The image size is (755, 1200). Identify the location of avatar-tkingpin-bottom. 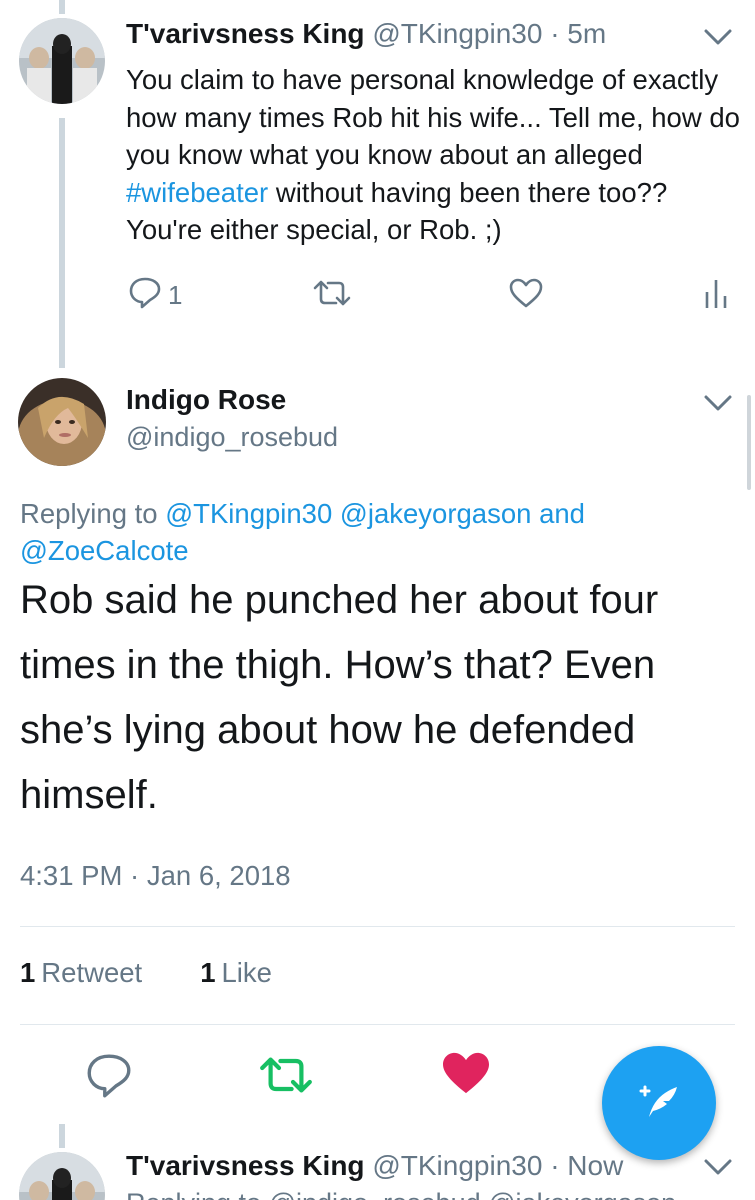
(62, 1176).